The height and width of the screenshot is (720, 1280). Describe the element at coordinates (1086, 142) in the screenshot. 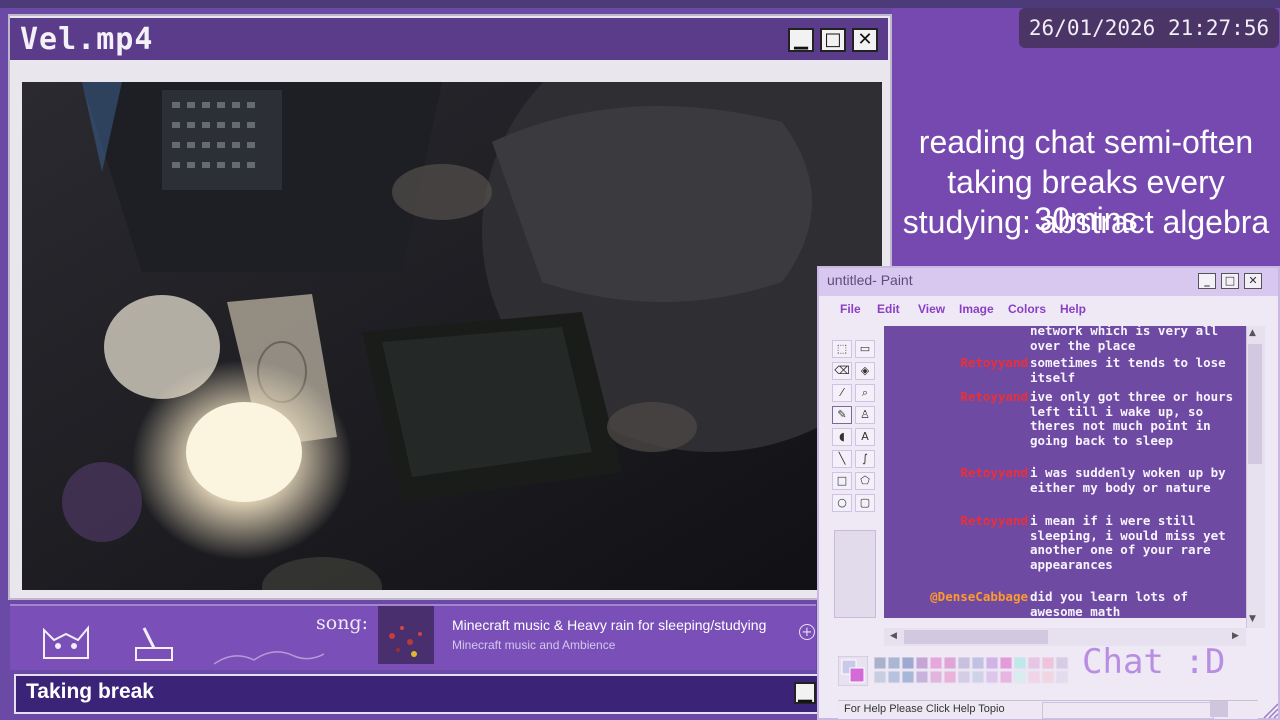

I see `status-line-chat: reading chat semi-often` at that location.